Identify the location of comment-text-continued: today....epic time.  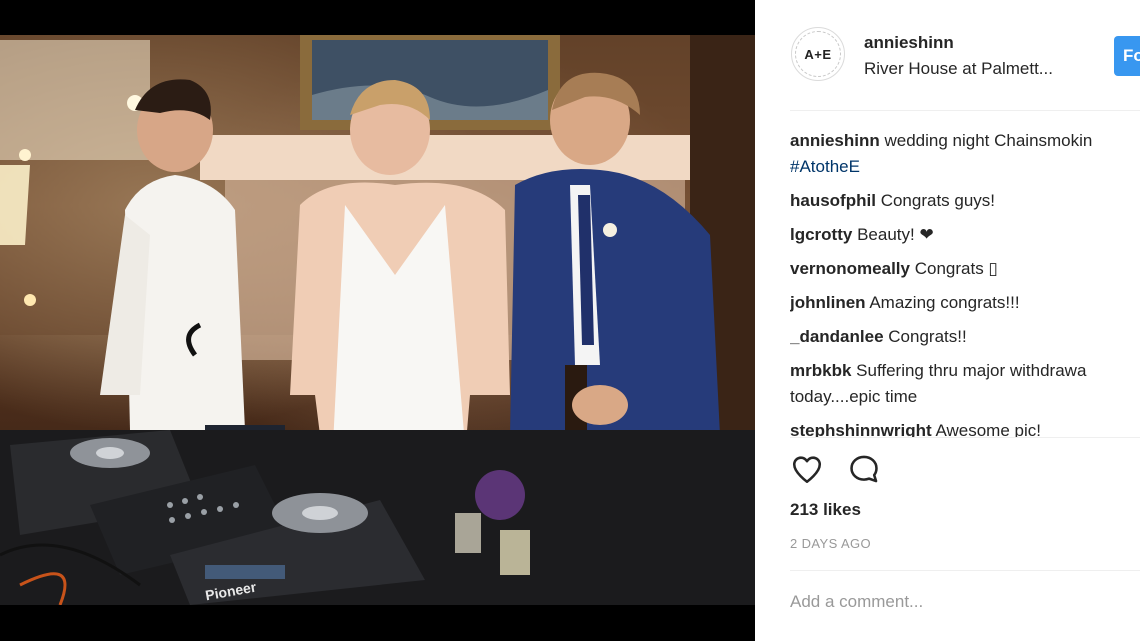
(854, 396).